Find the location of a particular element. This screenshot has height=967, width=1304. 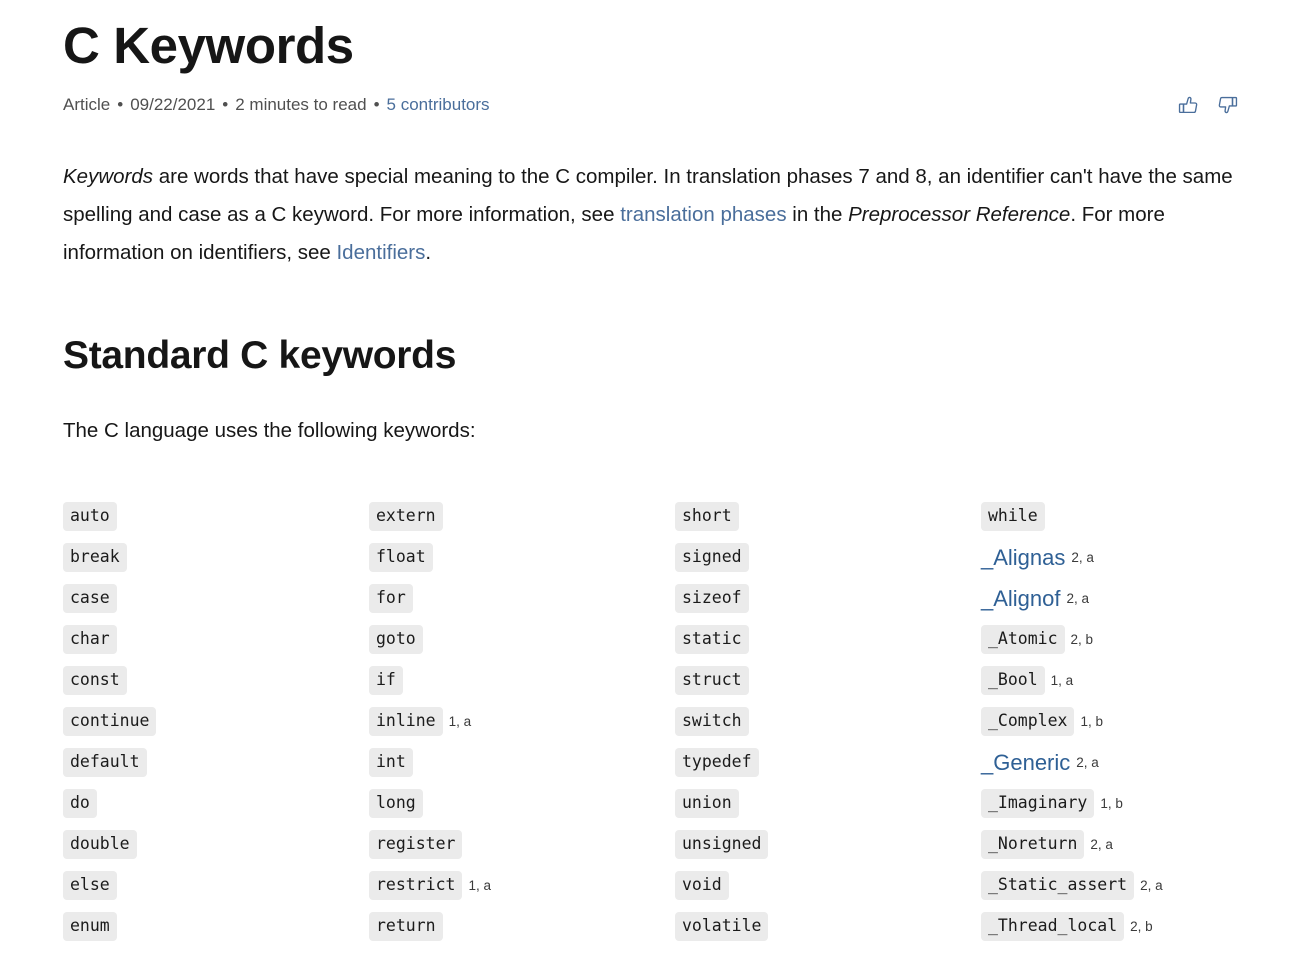

read-time: 2 minutes to read is located at coordinates (301, 105).